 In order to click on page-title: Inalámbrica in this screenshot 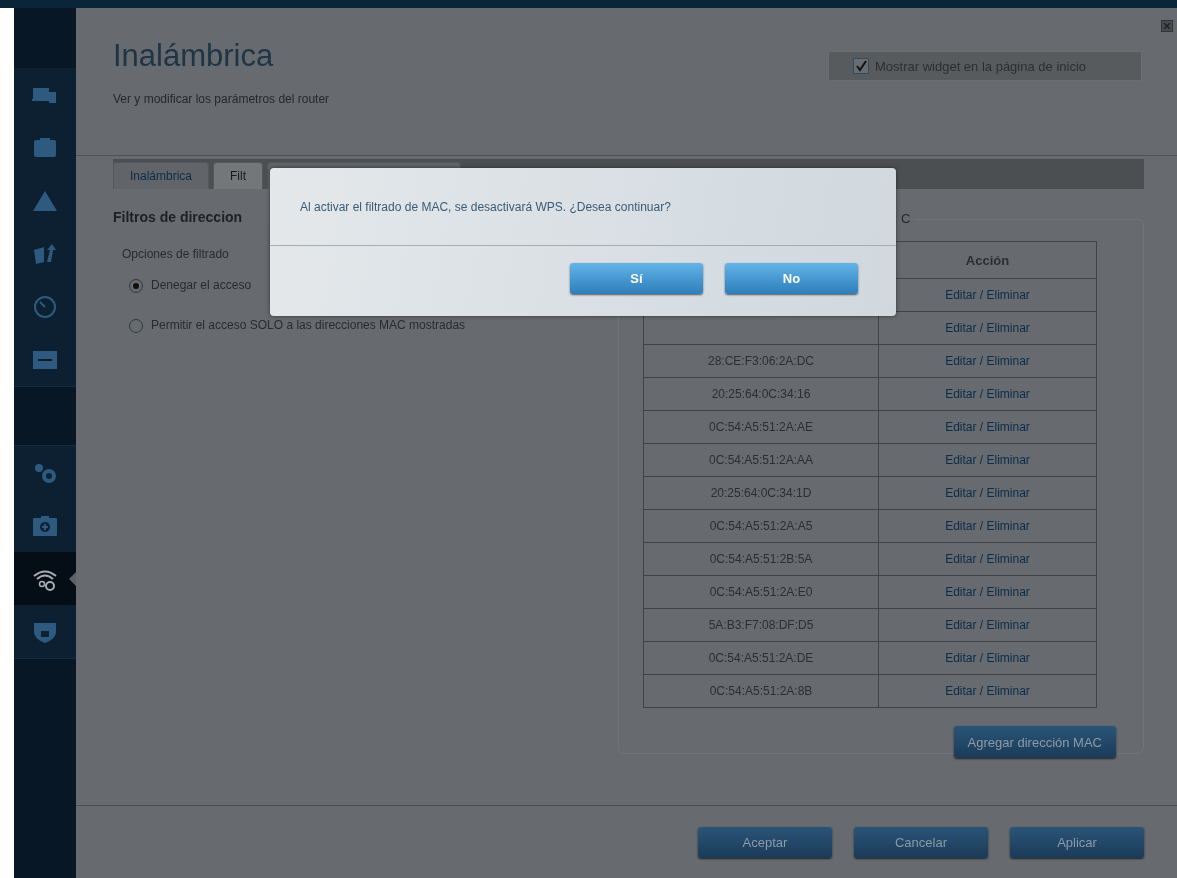, I will do `click(194, 56)`.